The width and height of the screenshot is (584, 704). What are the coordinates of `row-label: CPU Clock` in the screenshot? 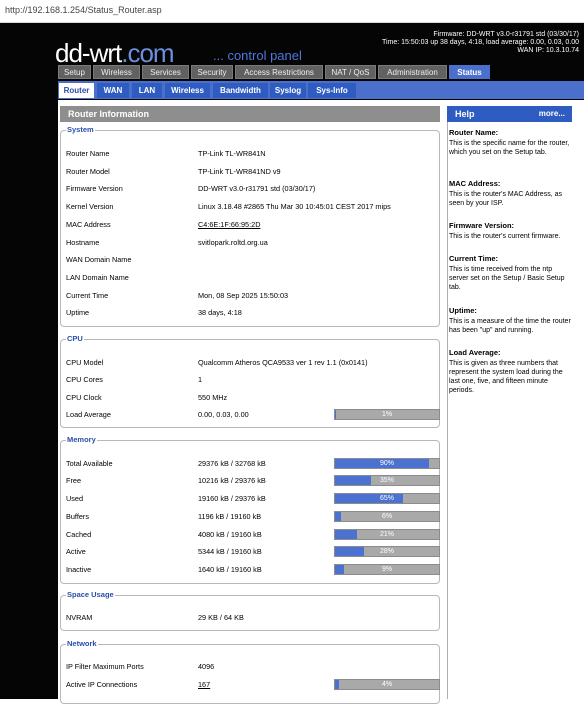 It's located at (84, 397).